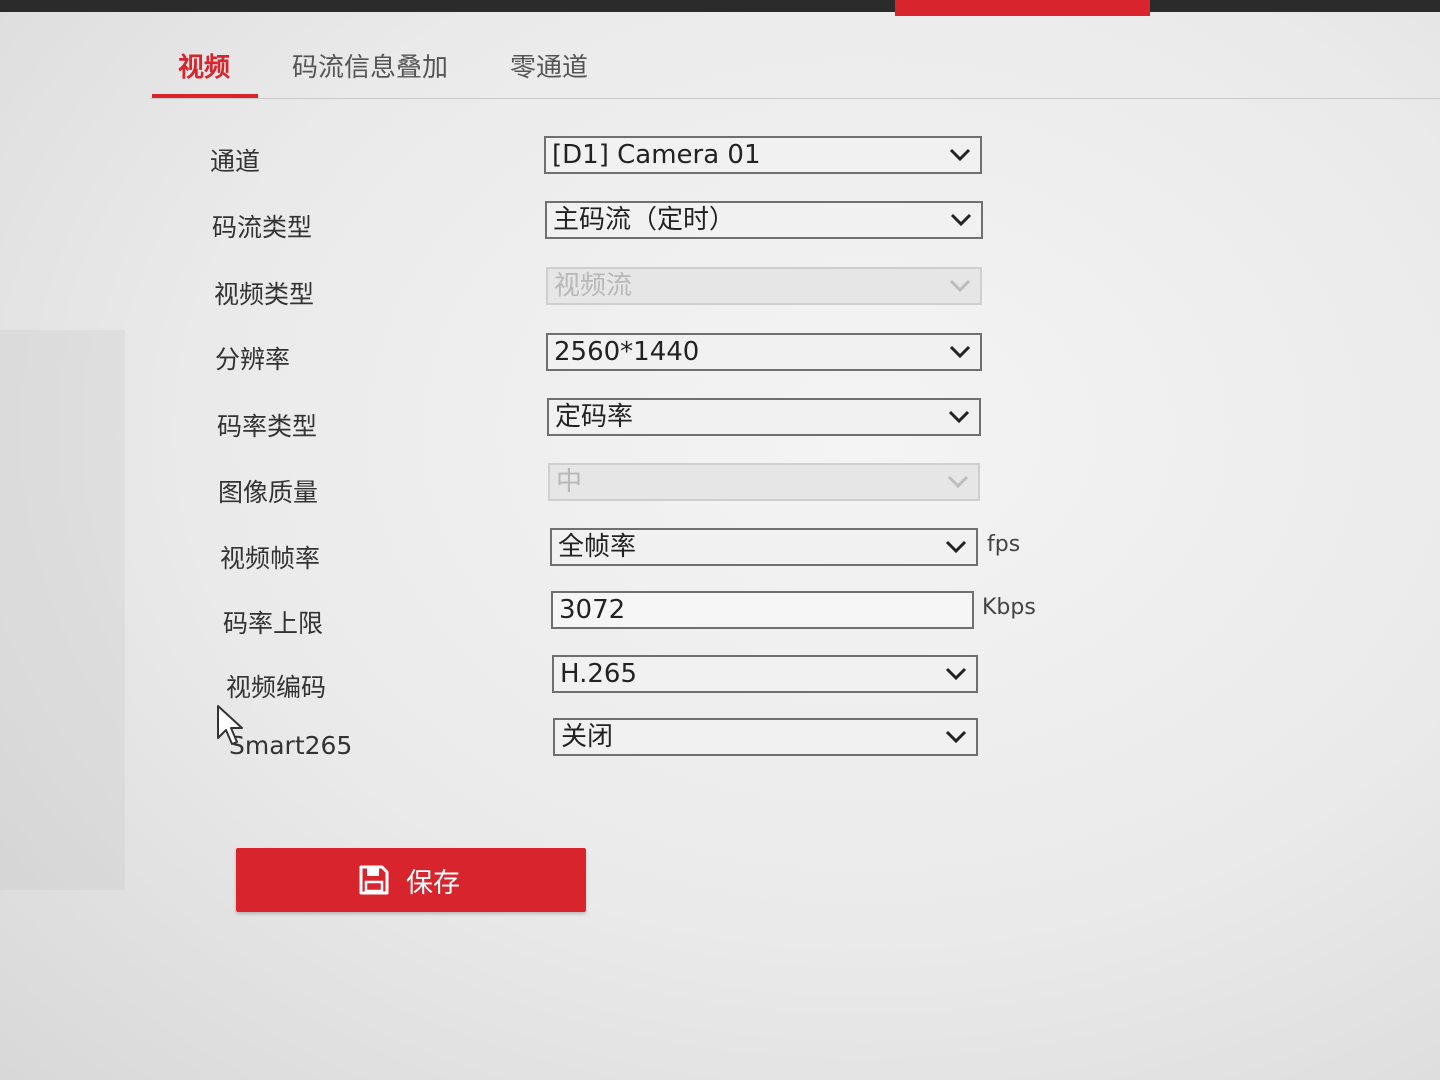 This screenshot has height=1080, width=1440. Describe the element at coordinates (597, 547) in the screenshot. I see `frame-rate-value: 全帧率` at that location.